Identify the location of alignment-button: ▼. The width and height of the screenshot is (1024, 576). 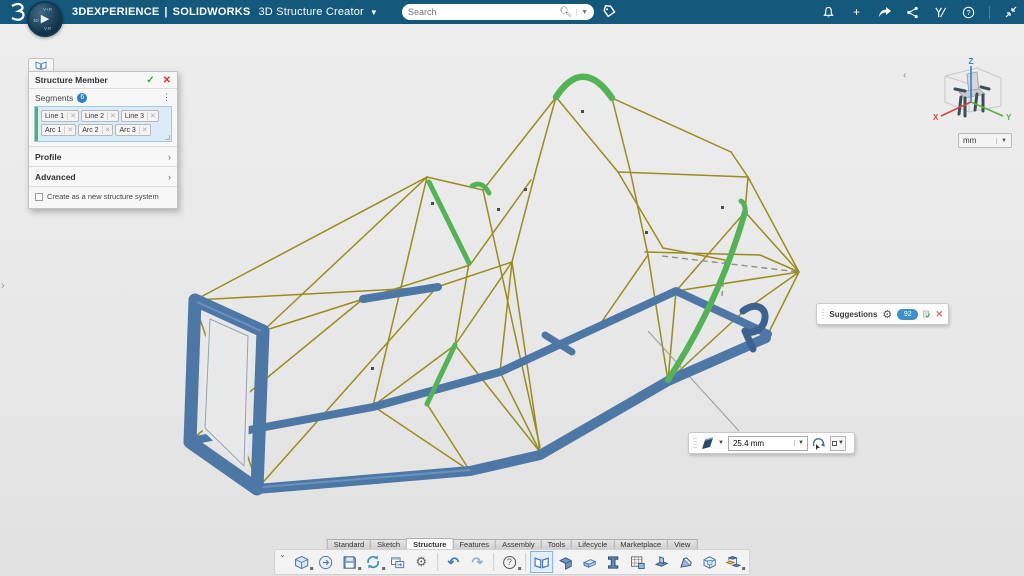
(837, 443).